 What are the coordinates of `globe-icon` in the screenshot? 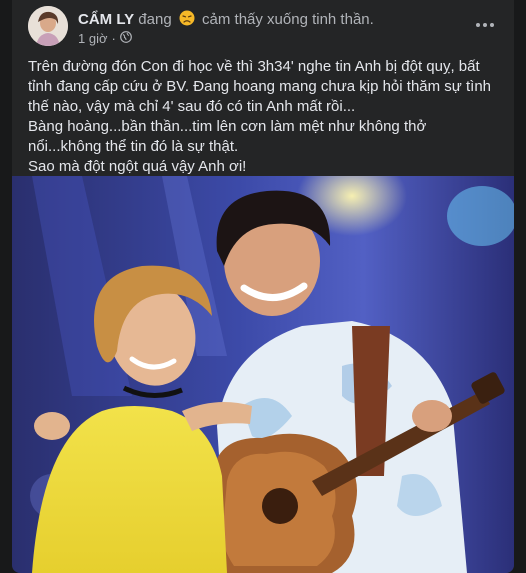 It's located at (125, 38).